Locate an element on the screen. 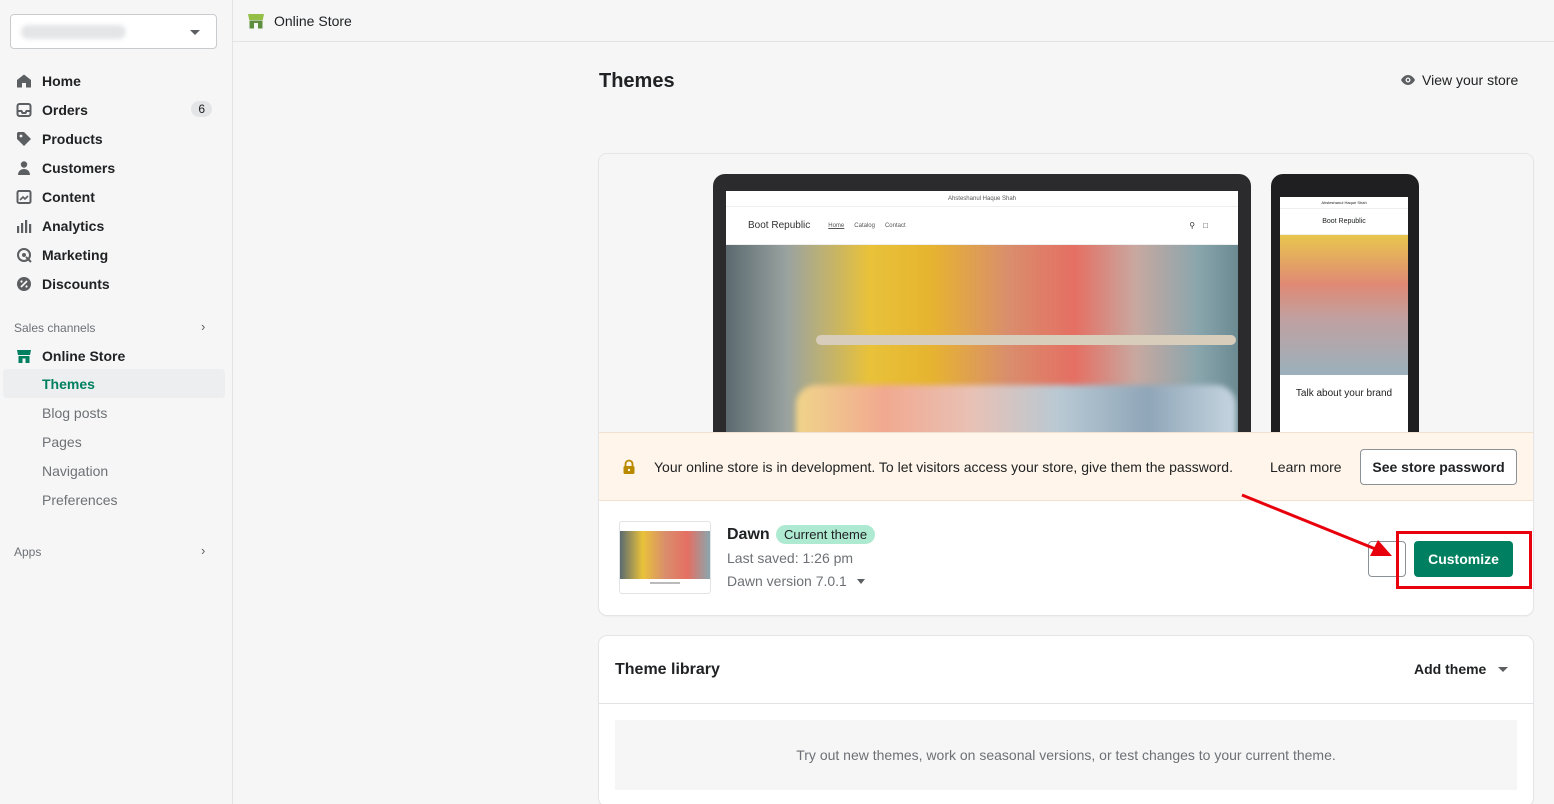  nav-item-online-store: Online Store is located at coordinates (116, 355).